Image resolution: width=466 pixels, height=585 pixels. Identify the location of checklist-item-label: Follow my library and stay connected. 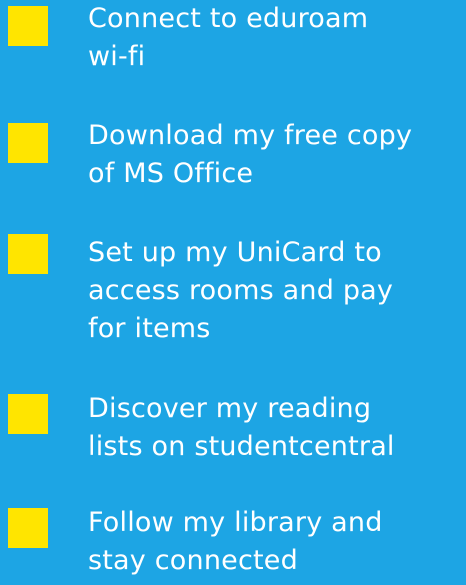
(235, 541).